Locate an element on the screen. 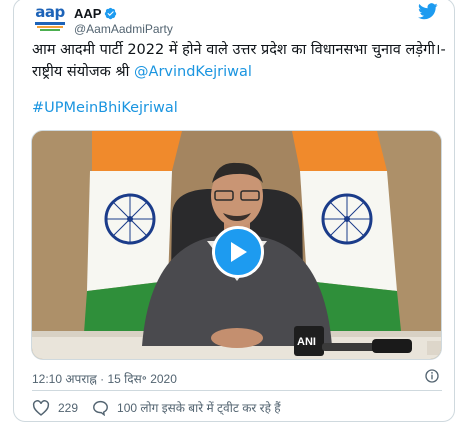 Image resolution: width=464 pixels, height=429 pixels. play-button is located at coordinates (238, 252).